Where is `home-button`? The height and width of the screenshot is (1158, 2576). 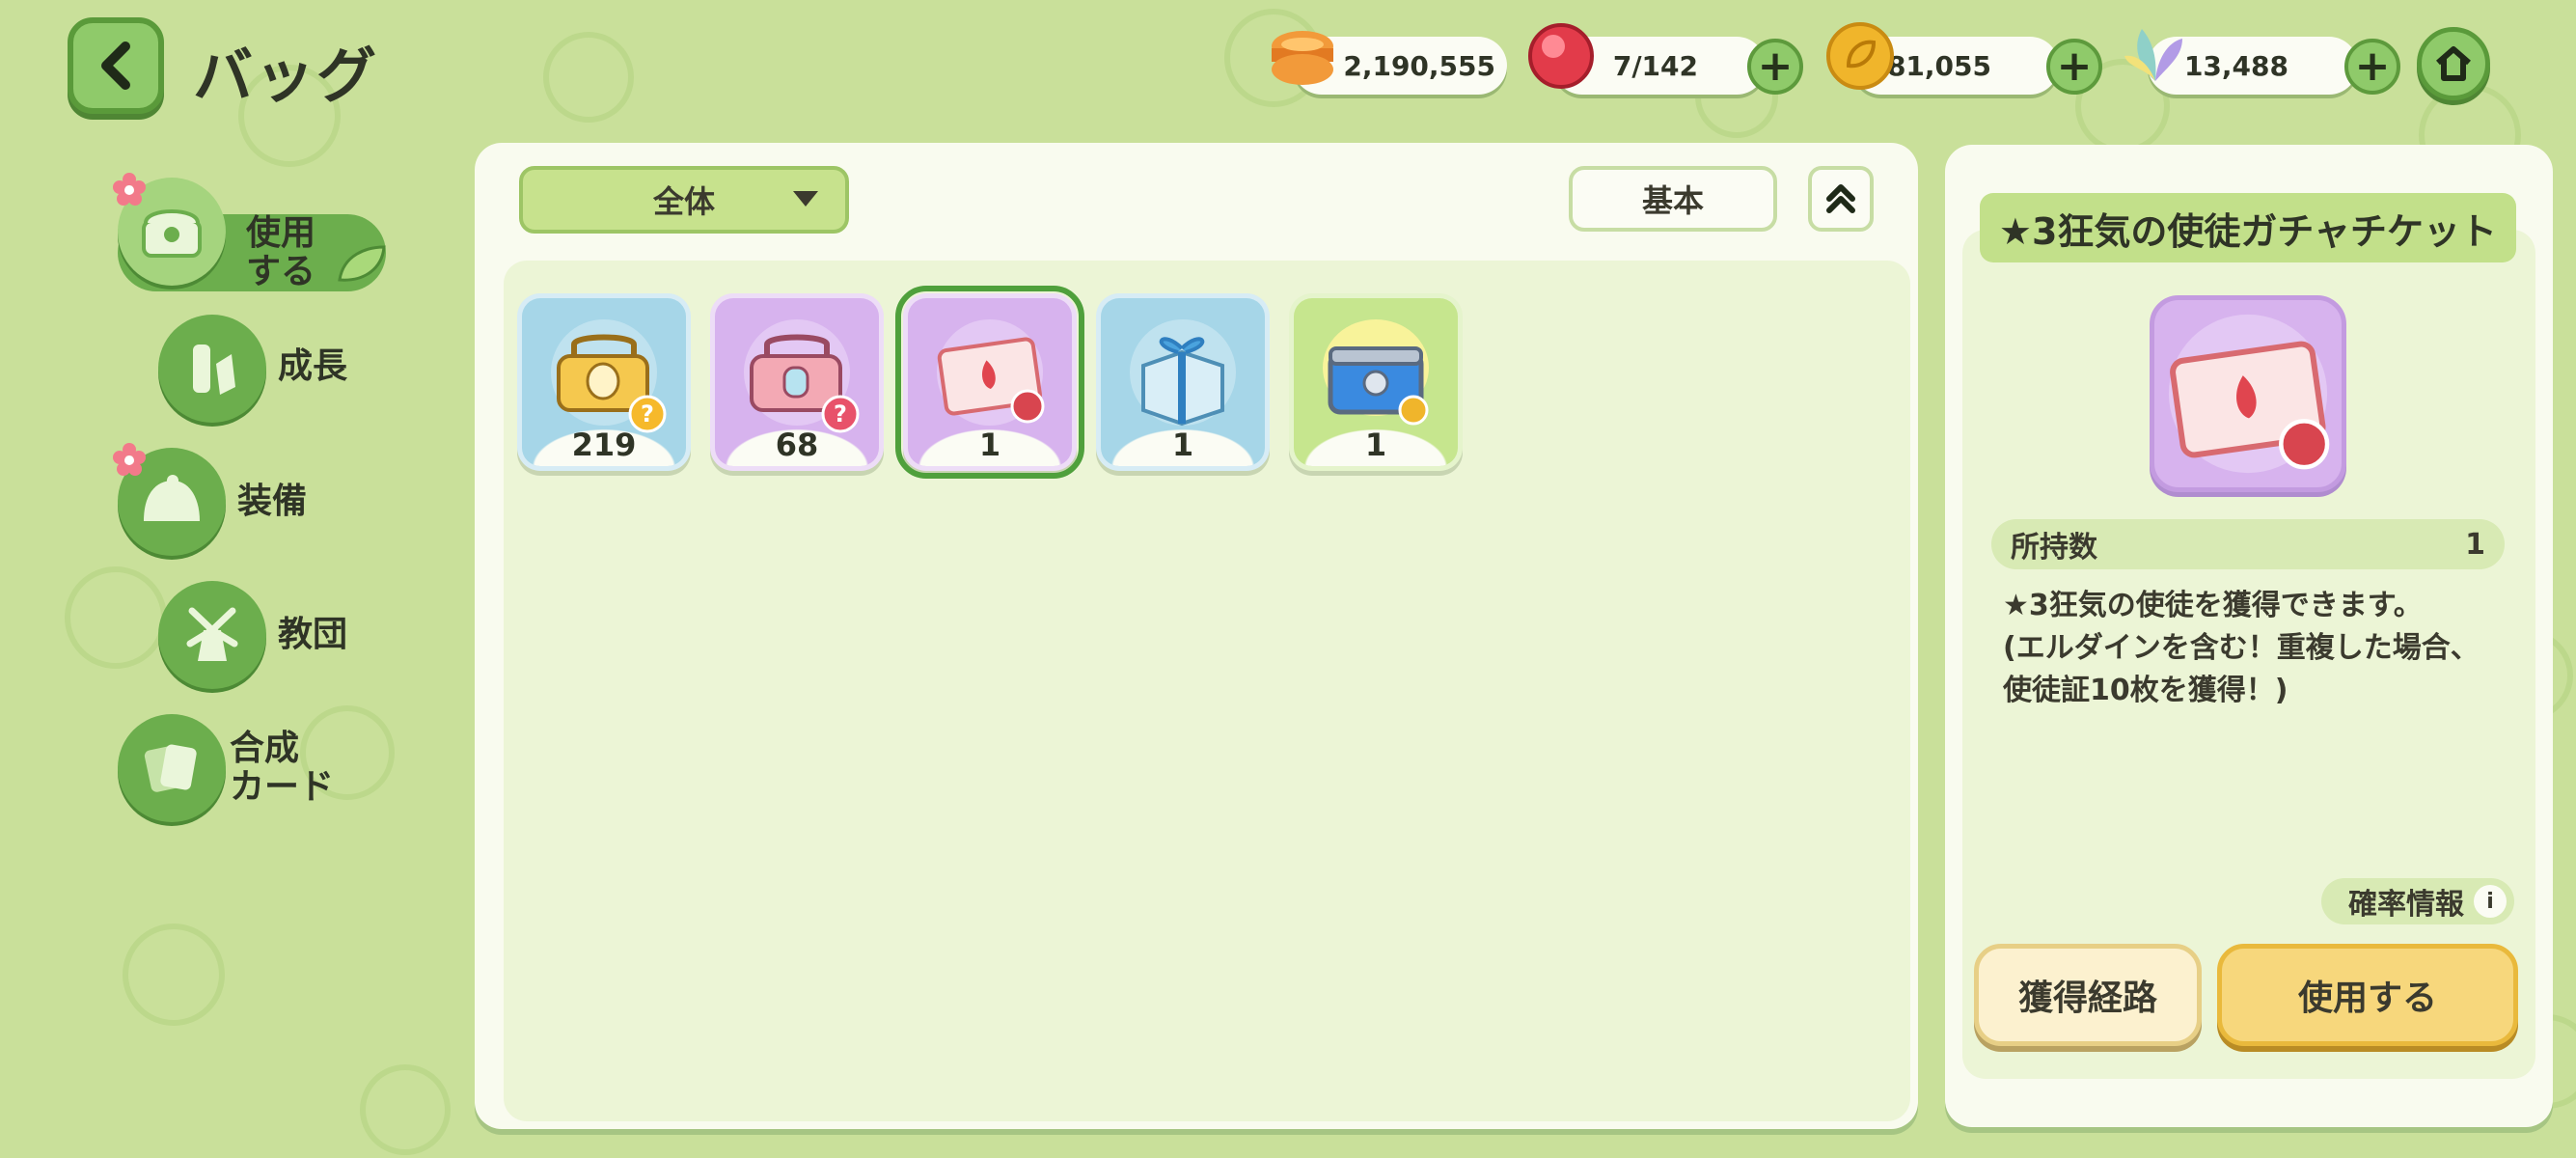
home-button is located at coordinates (2453, 63).